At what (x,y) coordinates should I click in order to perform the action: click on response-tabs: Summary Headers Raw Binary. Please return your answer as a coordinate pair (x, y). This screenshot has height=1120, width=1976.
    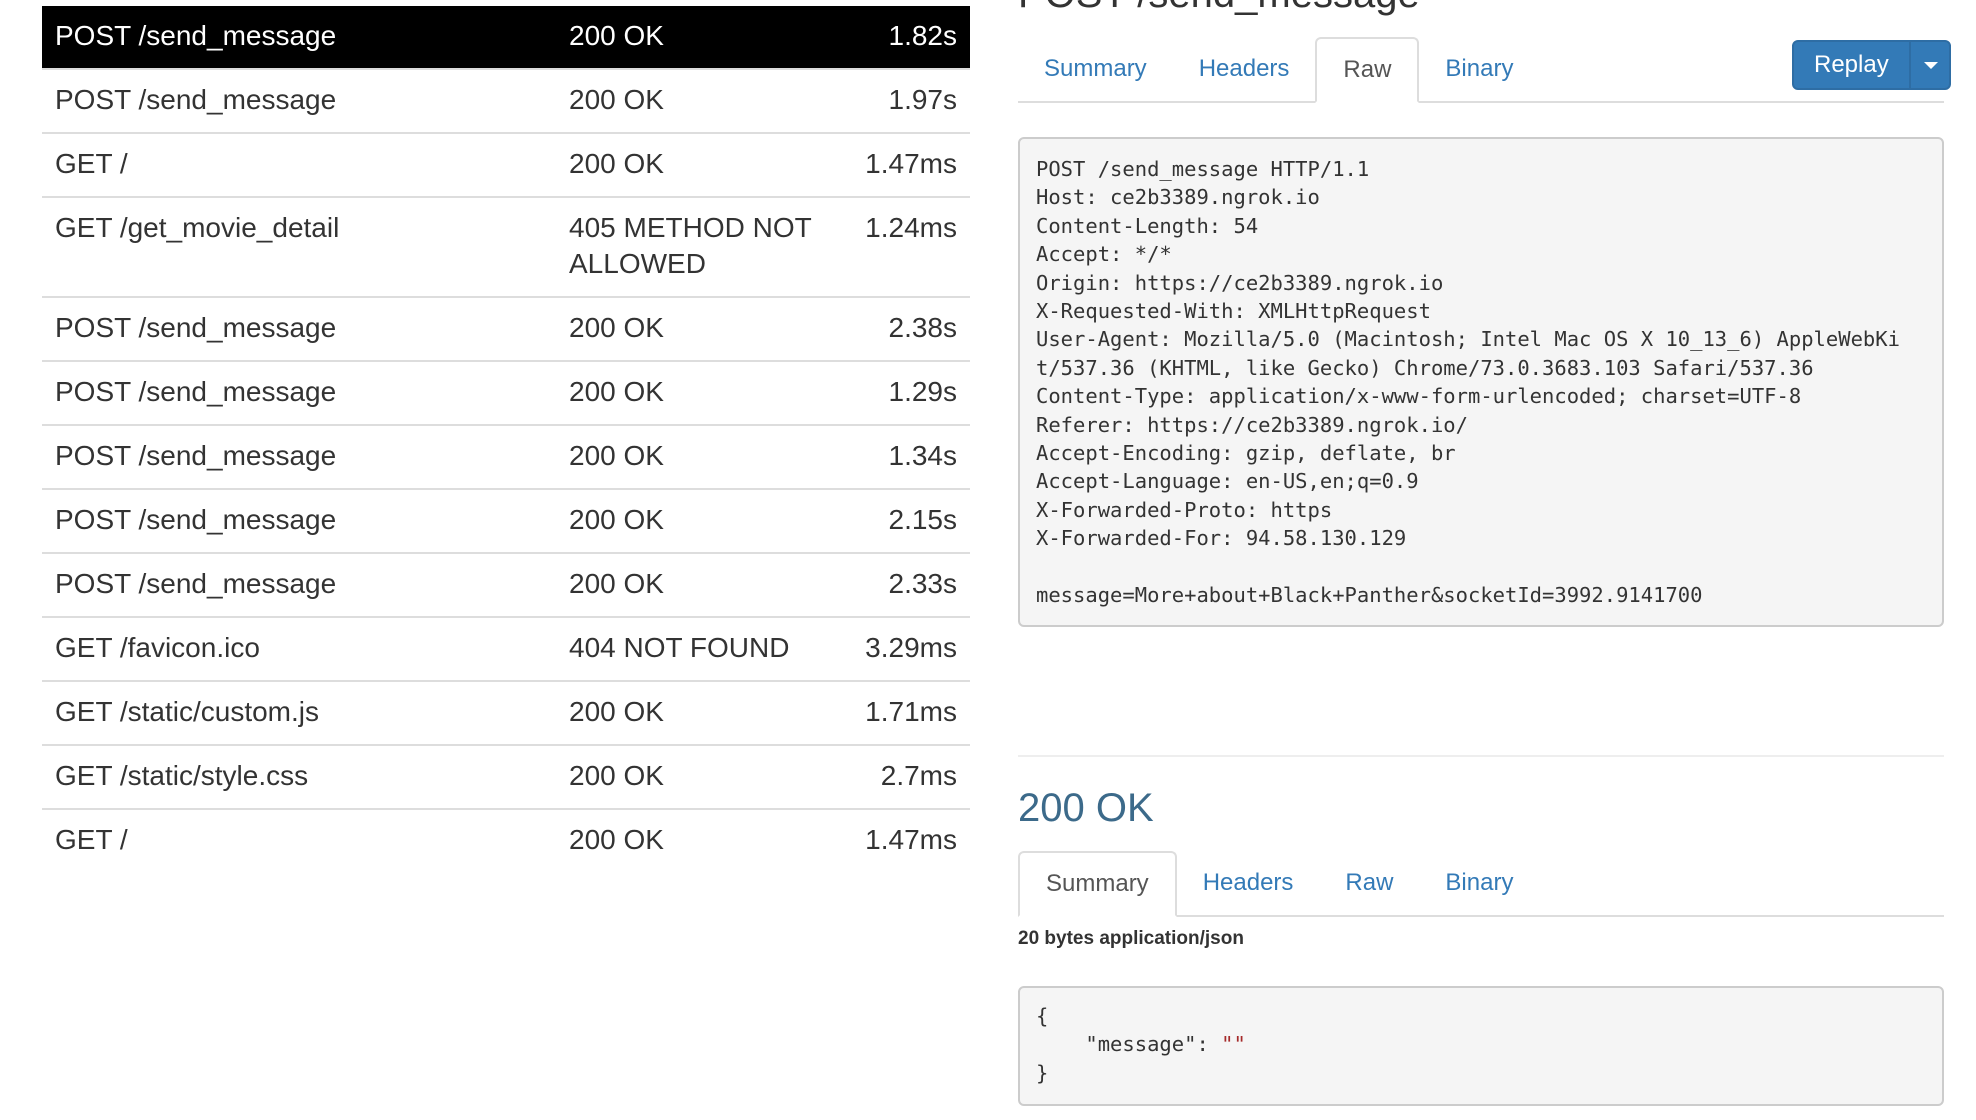
    Looking at the image, I should click on (1481, 884).